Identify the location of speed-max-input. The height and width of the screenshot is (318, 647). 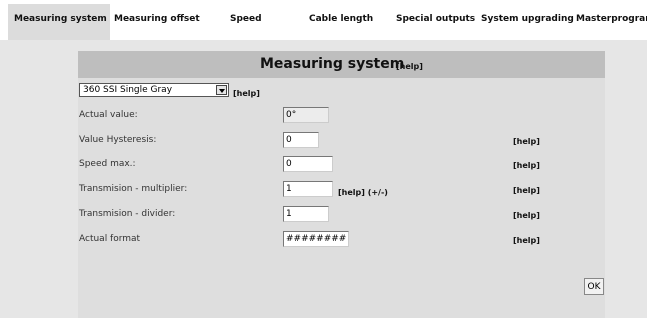
(308, 164).